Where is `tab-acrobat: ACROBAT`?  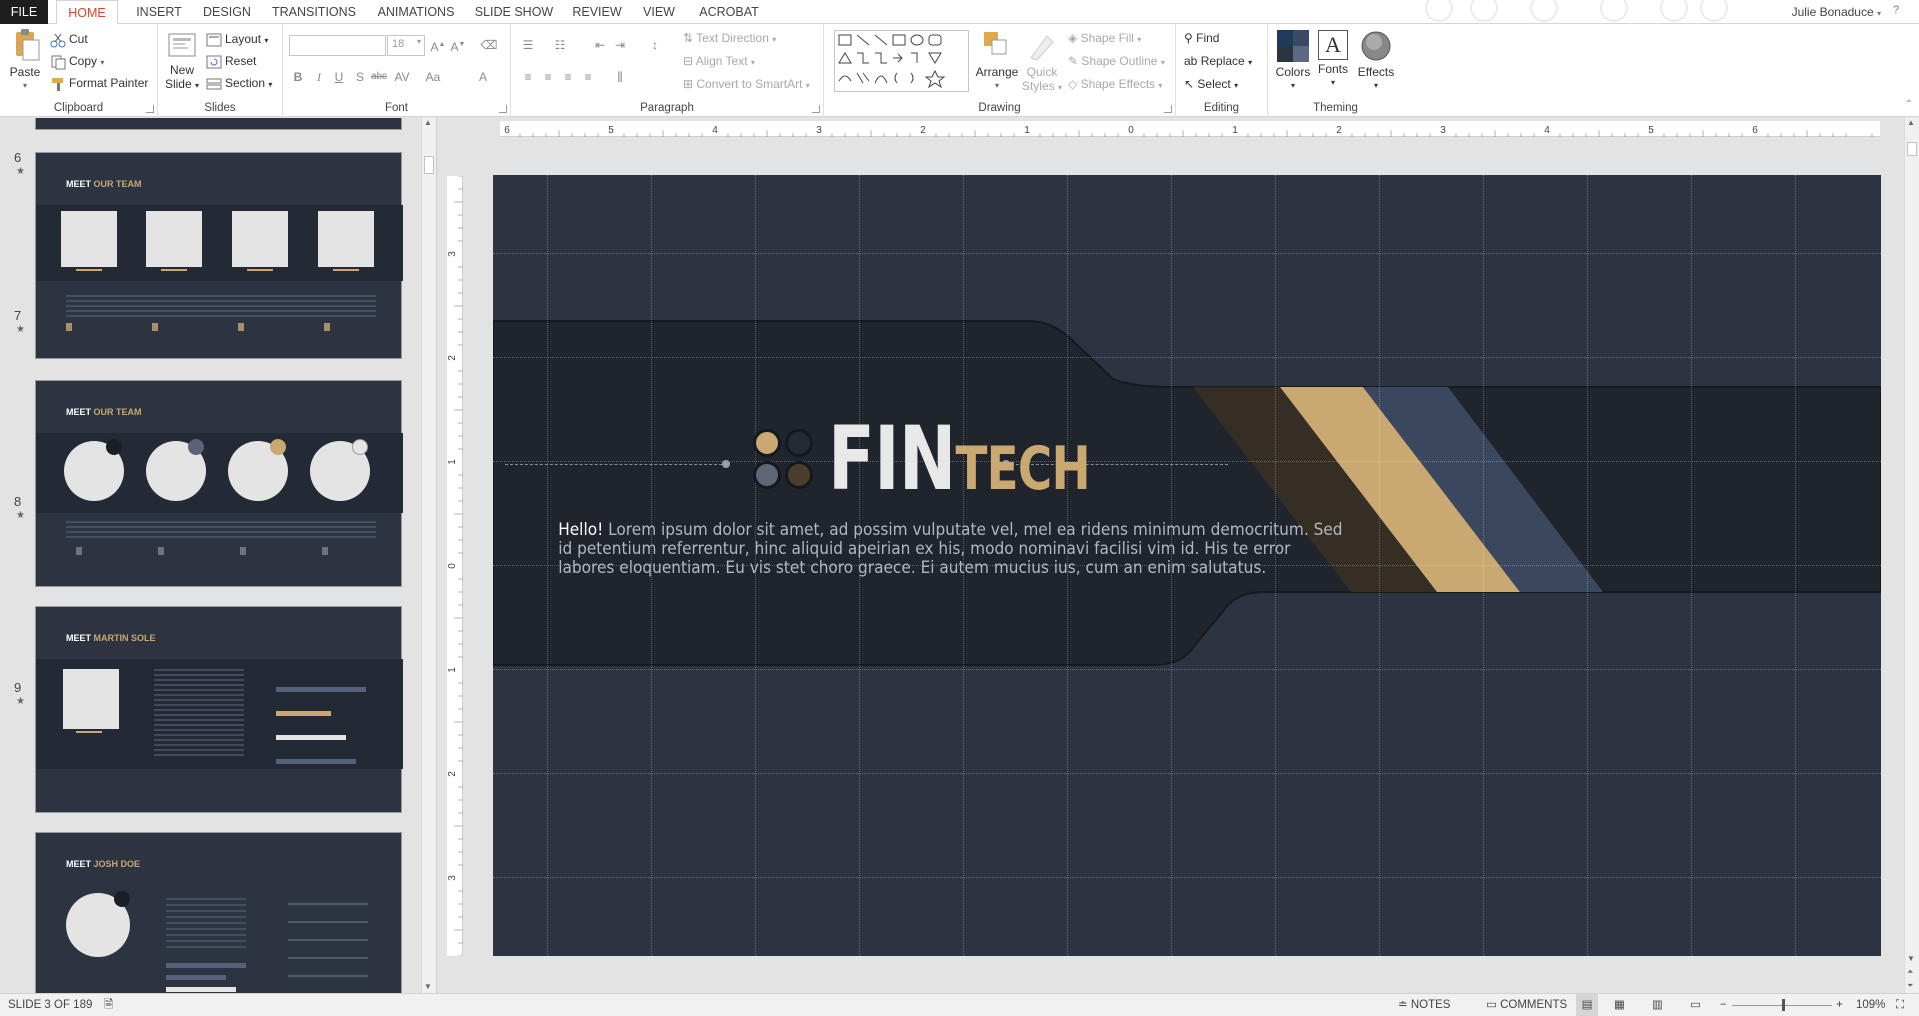 tab-acrobat: ACROBAT is located at coordinates (729, 12).